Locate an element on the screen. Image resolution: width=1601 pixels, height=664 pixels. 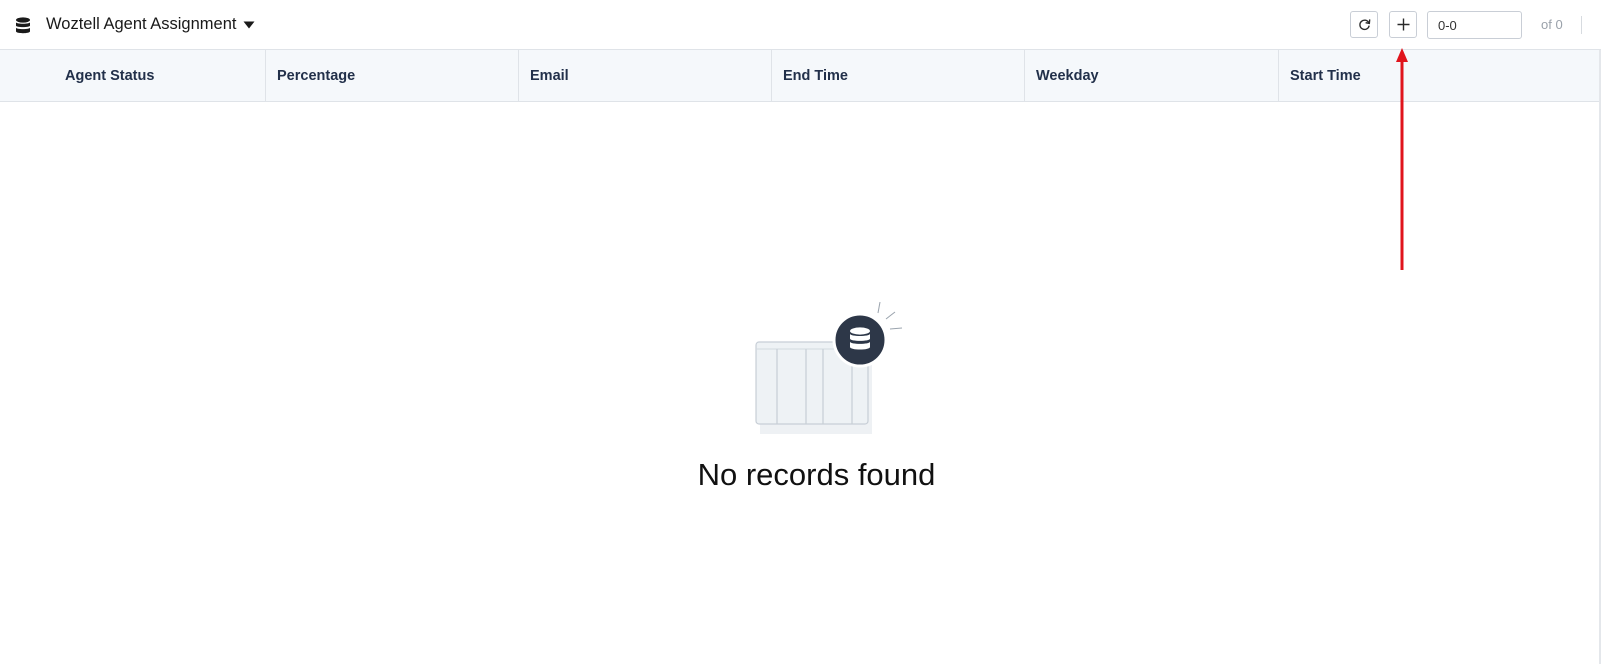
column-header-start-time: Start Time is located at coordinates (1440, 75).